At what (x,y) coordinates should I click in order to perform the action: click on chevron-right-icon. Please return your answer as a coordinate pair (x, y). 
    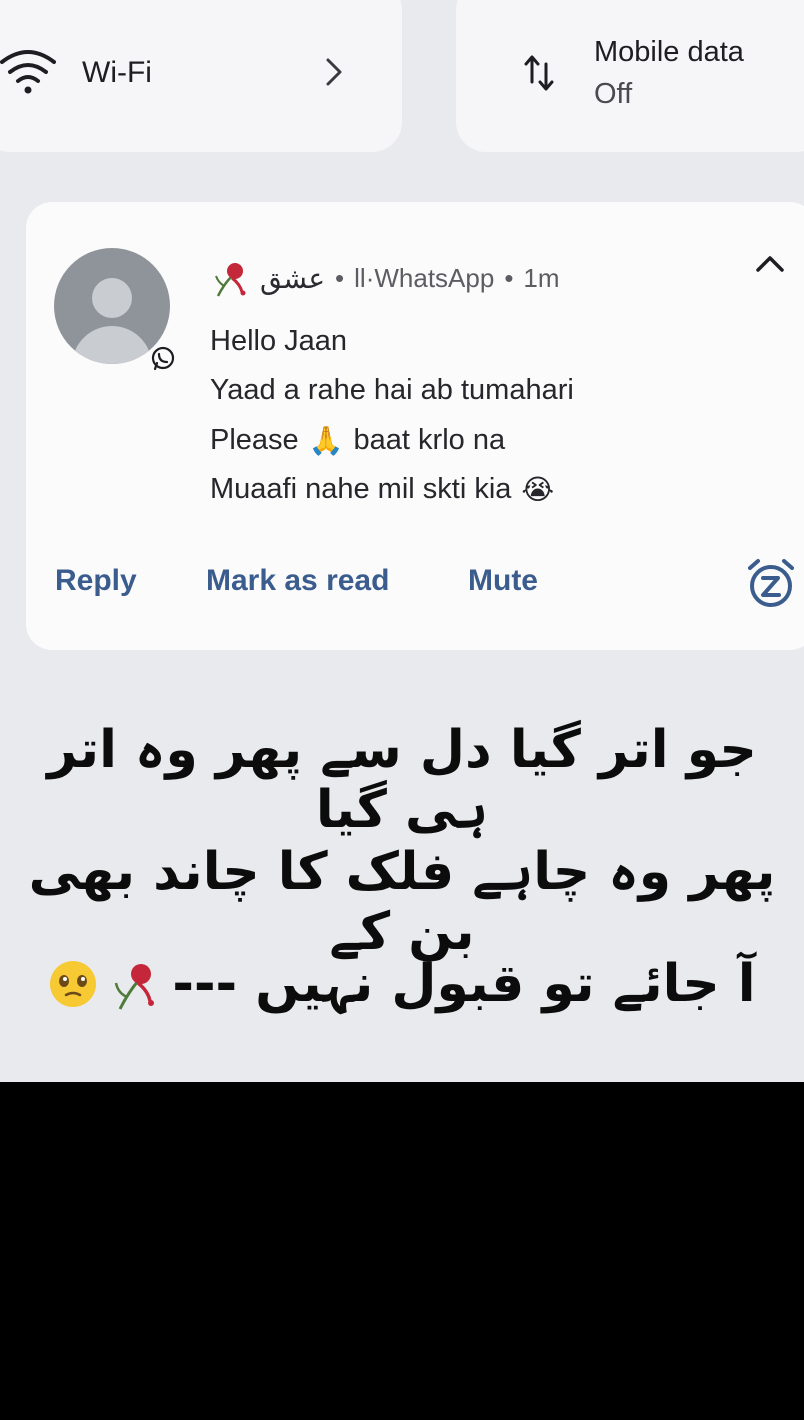
    Looking at the image, I should click on (334, 72).